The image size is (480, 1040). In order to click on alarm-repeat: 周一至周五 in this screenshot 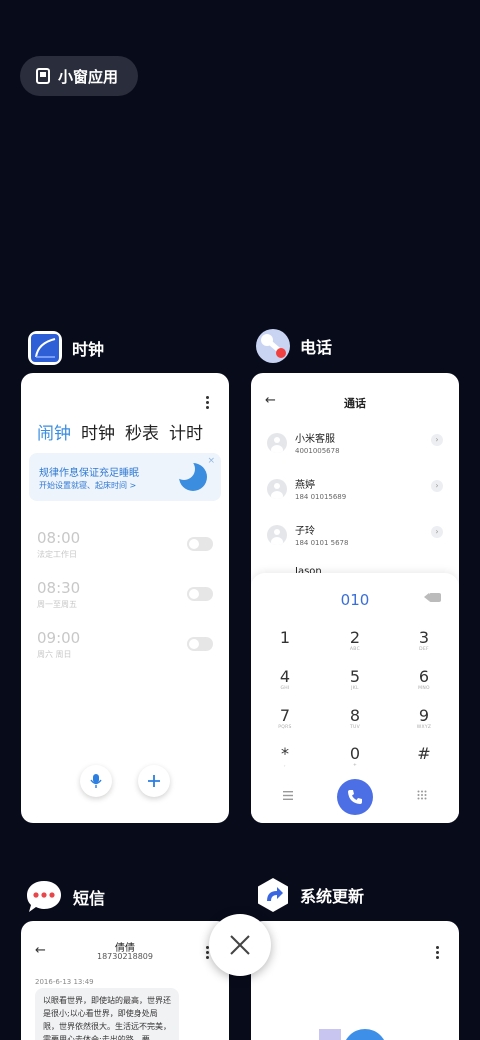, I will do `click(57, 604)`.